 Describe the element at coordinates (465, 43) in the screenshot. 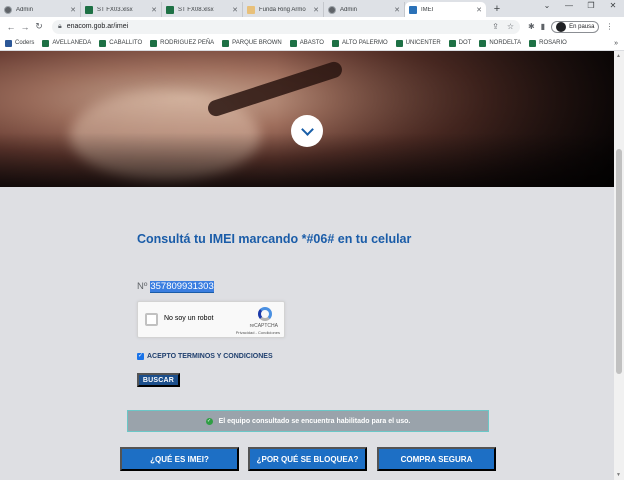

I see `bookmark-label: DOT` at that location.